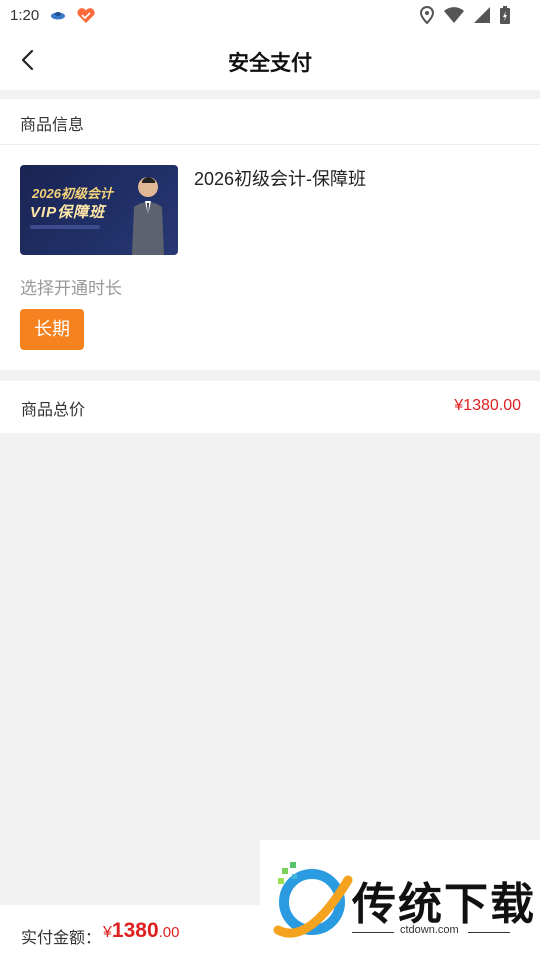 The width and height of the screenshot is (540, 960). Describe the element at coordinates (135, 930) in the screenshot. I see `pay-amount-integer: 1380` at that location.